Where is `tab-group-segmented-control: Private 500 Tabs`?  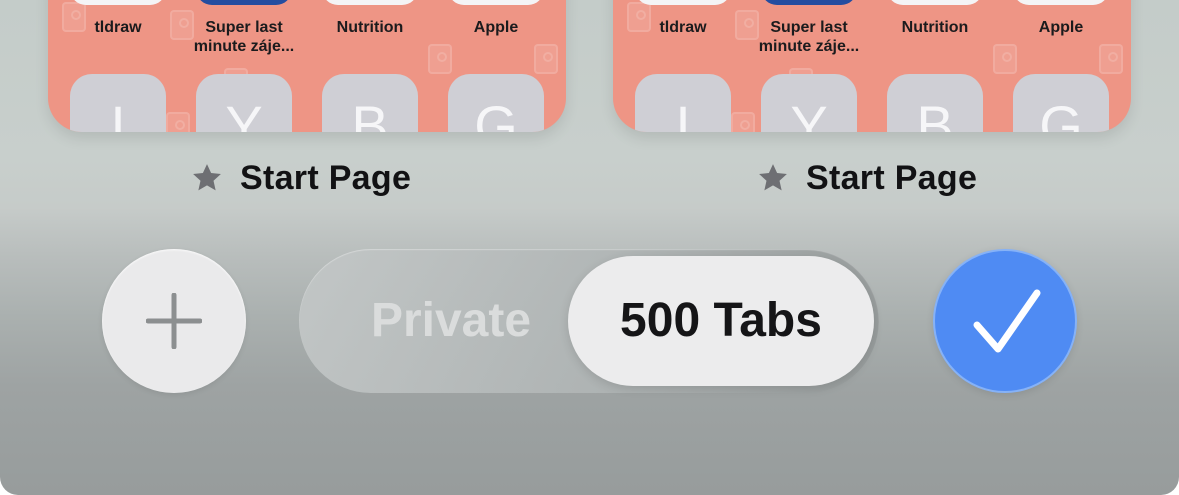
tab-group-segmented-control: Private 500 Tabs is located at coordinates (589, 321).